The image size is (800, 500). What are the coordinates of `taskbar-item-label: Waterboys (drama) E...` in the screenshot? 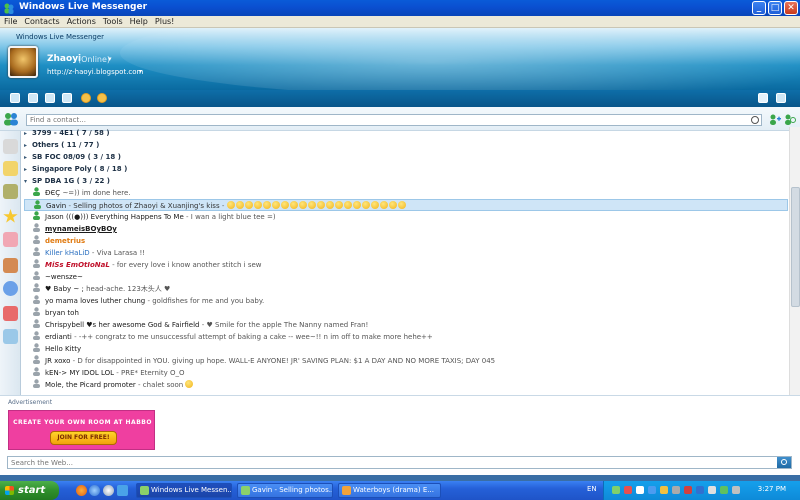 It's located at (393, 490).